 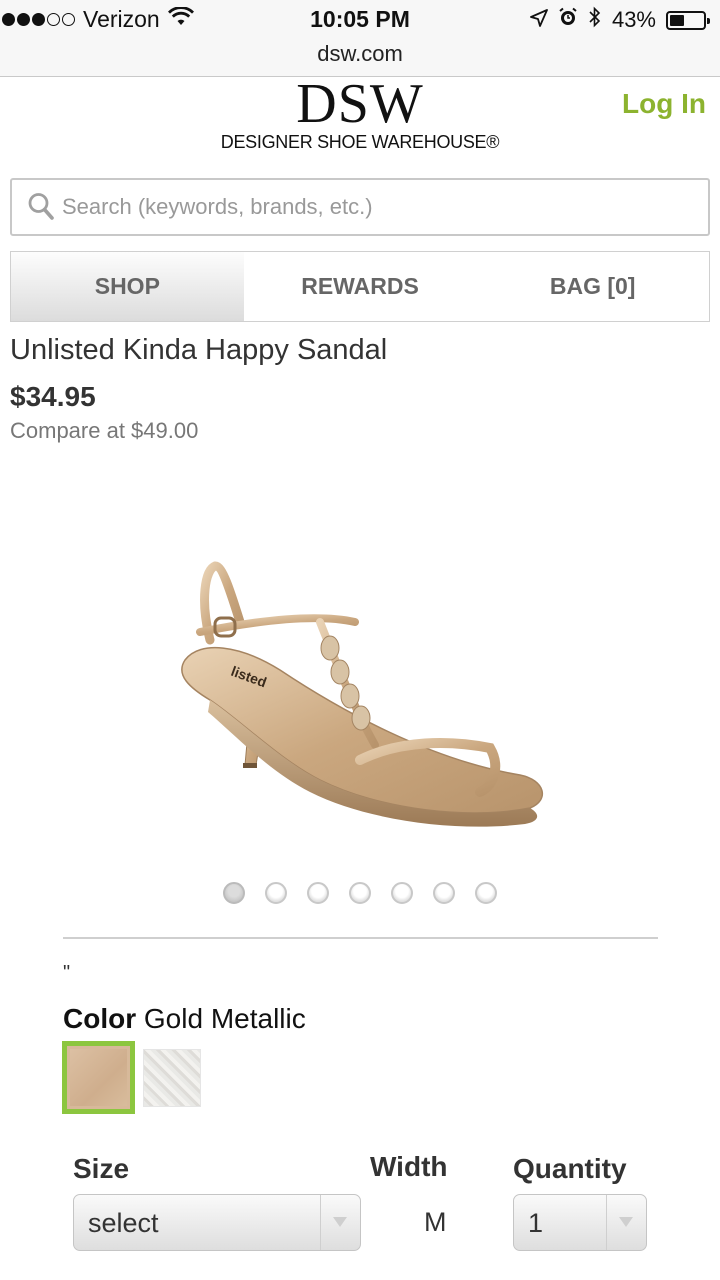 I want to click on quantity-select-value: 1, so click(x=536, y=1223).